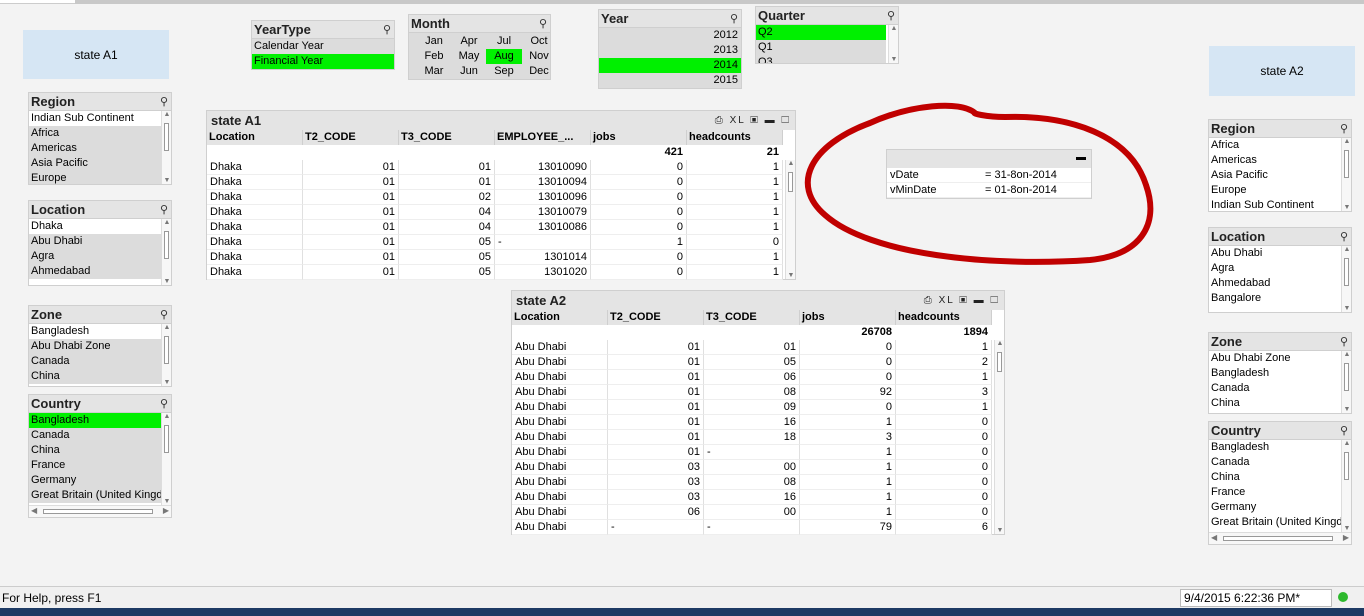  What do you see at coordinates (752, 497) in the screenshot?
I see `table-cell: 16` at bounding box center [752, 497].